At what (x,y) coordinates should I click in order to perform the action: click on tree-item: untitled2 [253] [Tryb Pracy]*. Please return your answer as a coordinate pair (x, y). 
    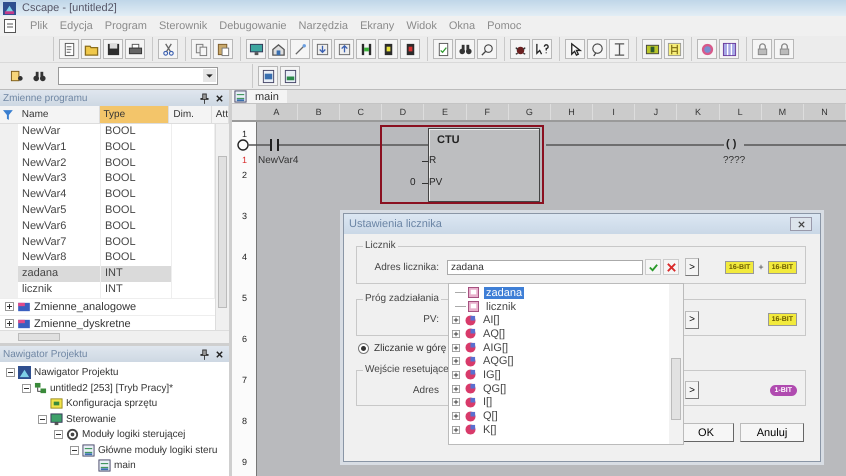
    Looking at the image, I should click on (112, 388).